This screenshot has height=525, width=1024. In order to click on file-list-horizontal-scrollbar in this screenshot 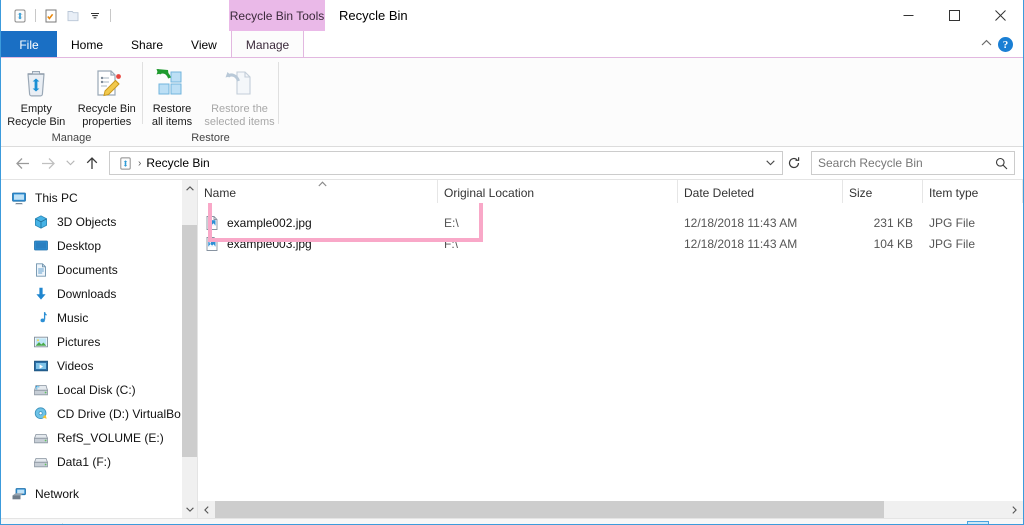, I will do `click(610, 509)`.